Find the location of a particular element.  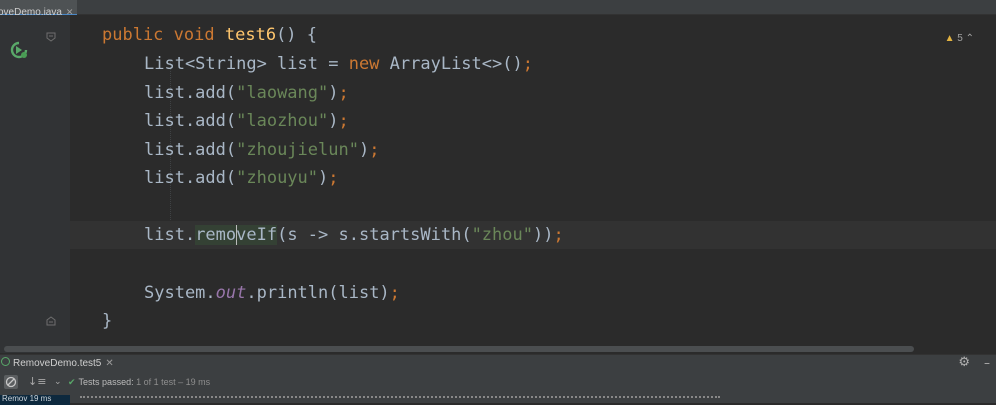

fold-icon is located at coordinates (51, 37).